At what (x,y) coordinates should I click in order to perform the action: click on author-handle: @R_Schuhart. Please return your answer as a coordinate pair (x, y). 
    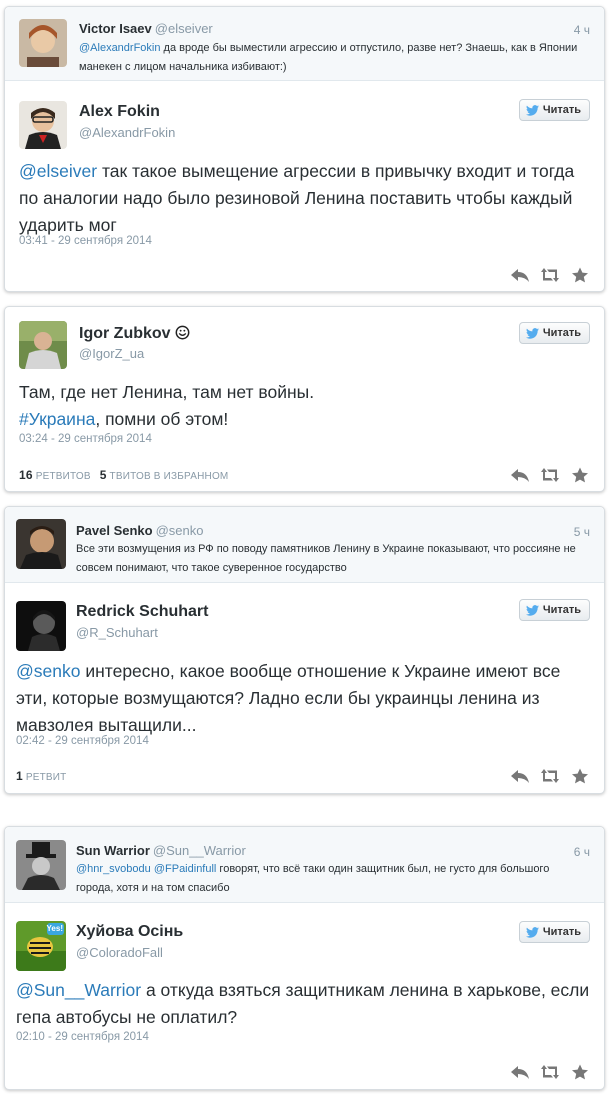
    Looking at the image, I should click on (117, 632).